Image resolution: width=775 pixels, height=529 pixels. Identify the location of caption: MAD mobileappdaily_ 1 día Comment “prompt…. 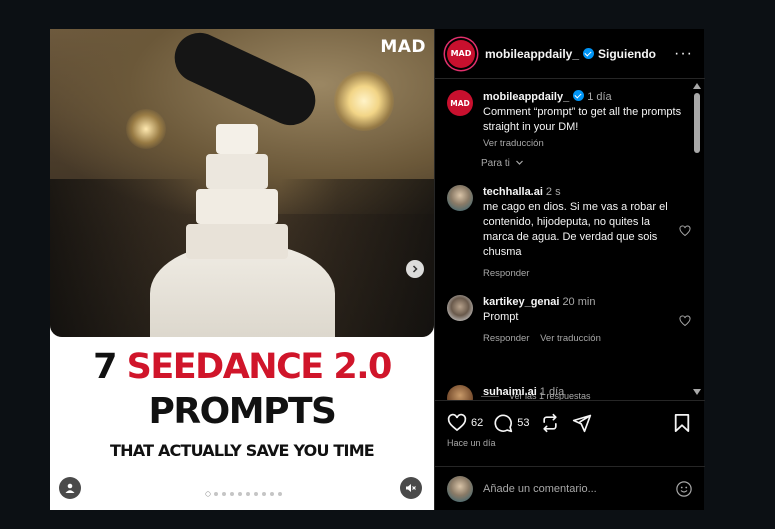
(567, 120).